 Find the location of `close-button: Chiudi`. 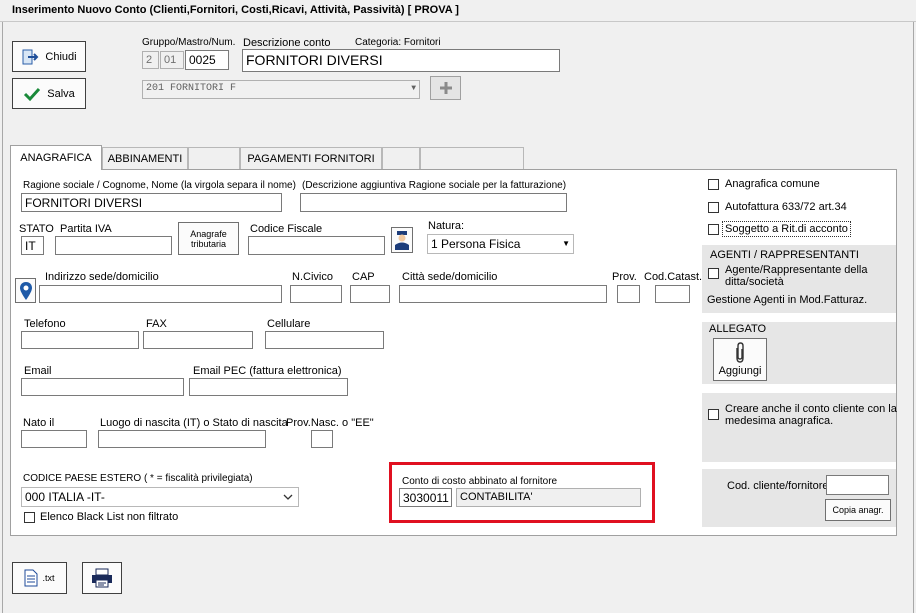

close-button: Chiudi is located at coordinates (49, 56).